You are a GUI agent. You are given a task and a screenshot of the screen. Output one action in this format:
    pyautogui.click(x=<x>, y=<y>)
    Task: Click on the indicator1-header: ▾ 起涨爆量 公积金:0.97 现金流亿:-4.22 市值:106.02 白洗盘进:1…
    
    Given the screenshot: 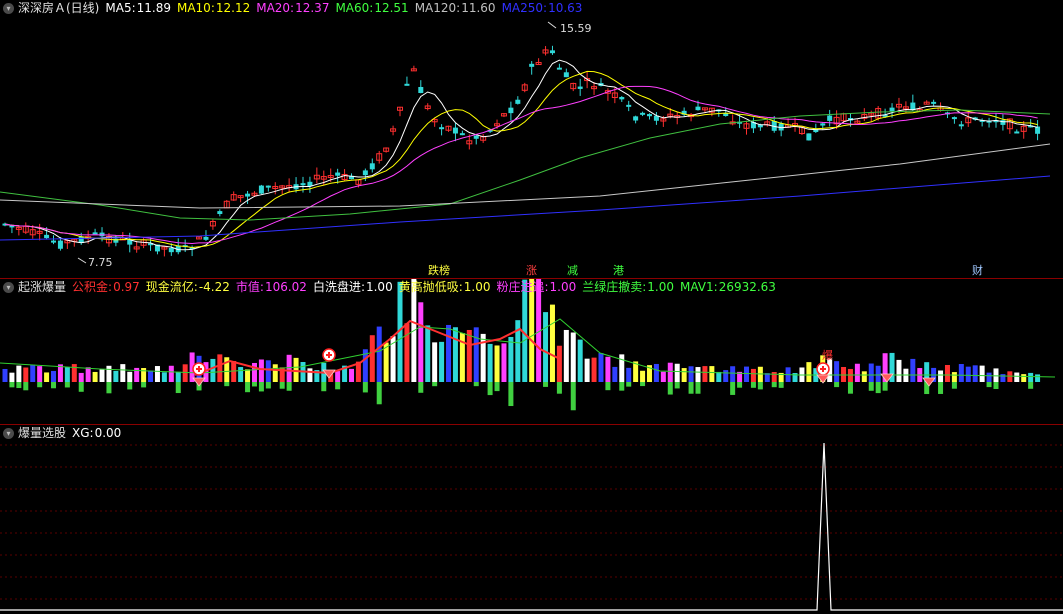 What is the action you would take?
    pyautogui.click(x=391, y=287)
    